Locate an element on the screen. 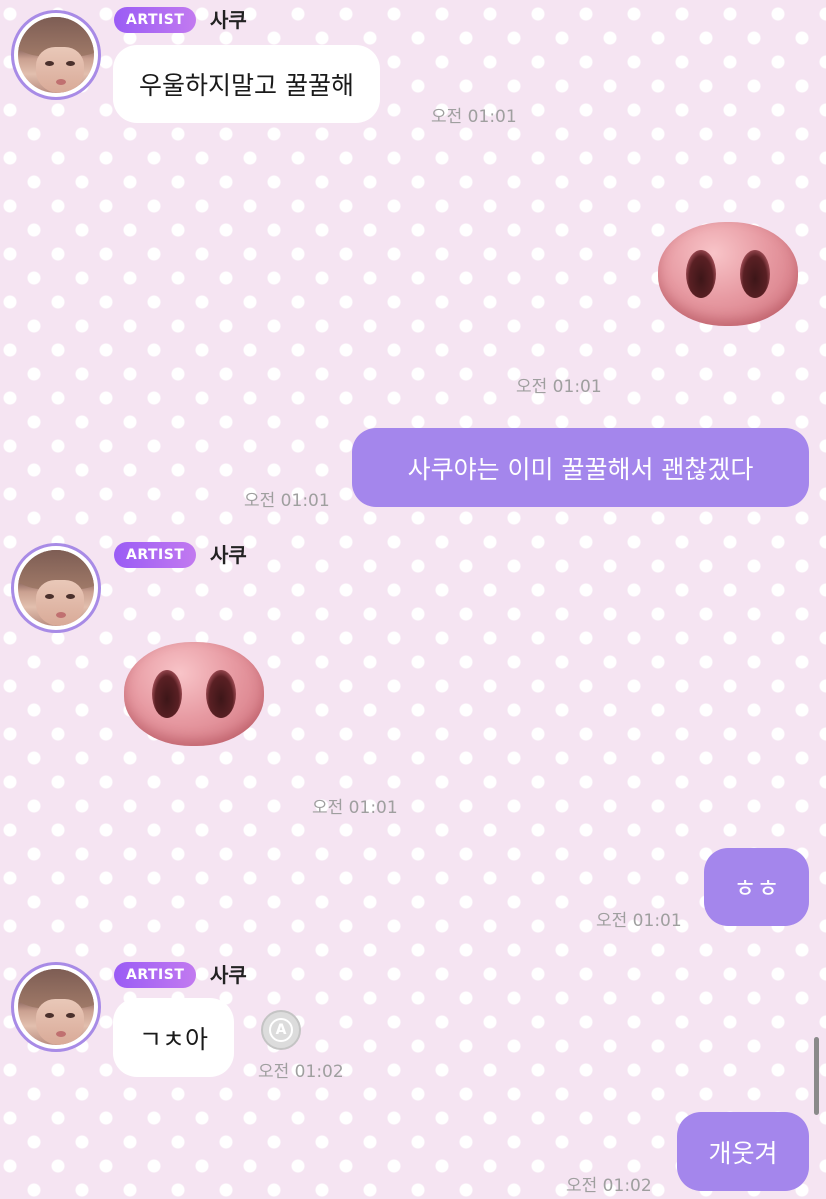 This screenshot has height=1199, width=826. translate-icon-glyph: A is located at coordinates (281, 1030).